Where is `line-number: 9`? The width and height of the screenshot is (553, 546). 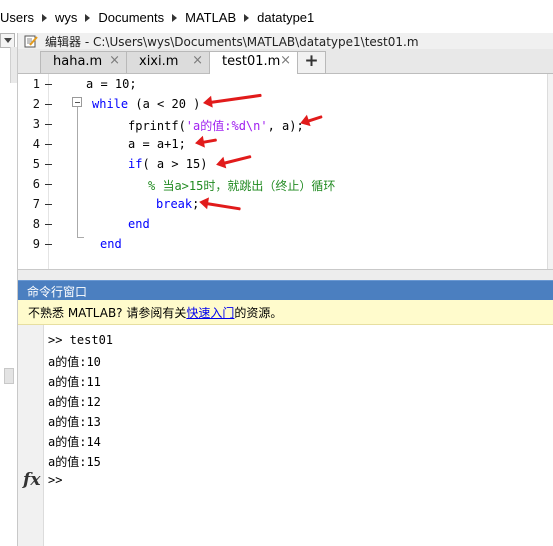 line-number: 9 is located at coordinates (36, 244).